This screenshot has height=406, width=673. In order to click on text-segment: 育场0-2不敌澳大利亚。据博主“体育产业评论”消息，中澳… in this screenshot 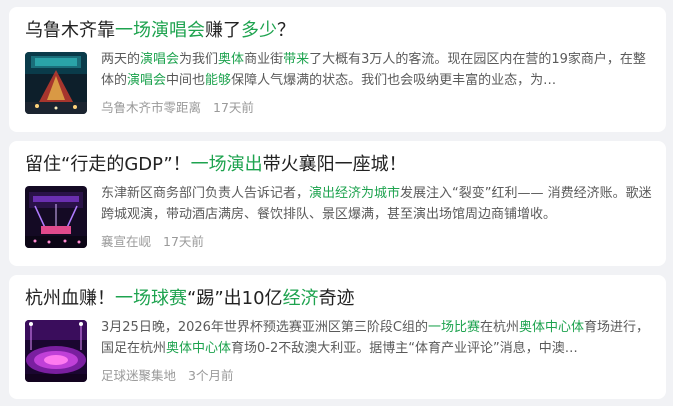, I will do `click(404, 348)`.